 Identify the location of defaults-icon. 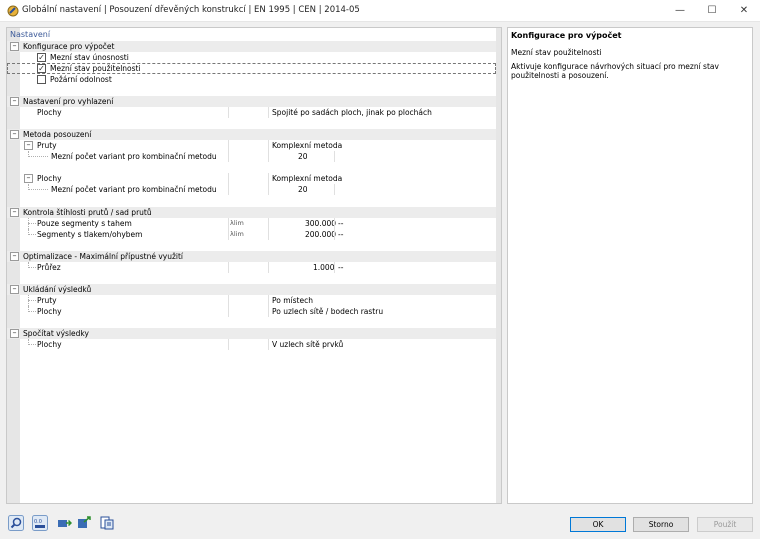
(107, 523).